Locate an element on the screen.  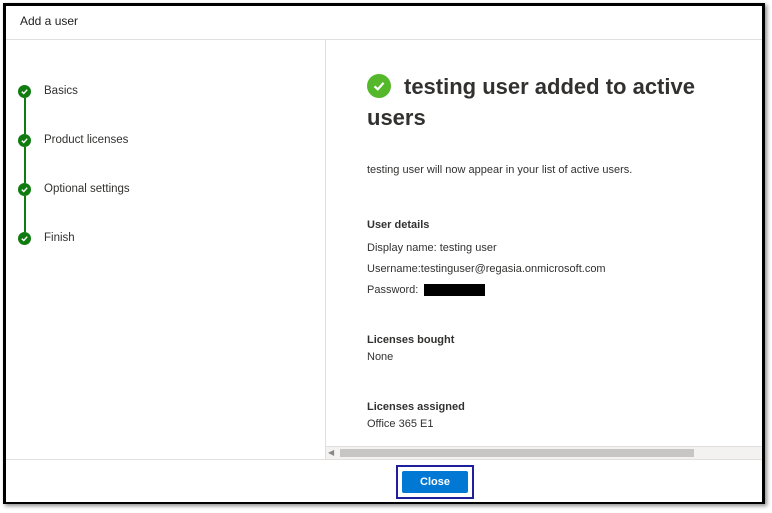
step-label: Product licenses is located at coordinates (86, 140).